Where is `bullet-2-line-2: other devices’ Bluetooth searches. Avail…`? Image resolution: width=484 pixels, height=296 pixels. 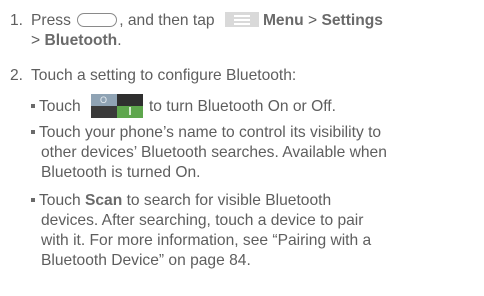 bullet-2-line-2: other devices’ Bluetooth searches. Avail… is located at coordinates (214, 152).